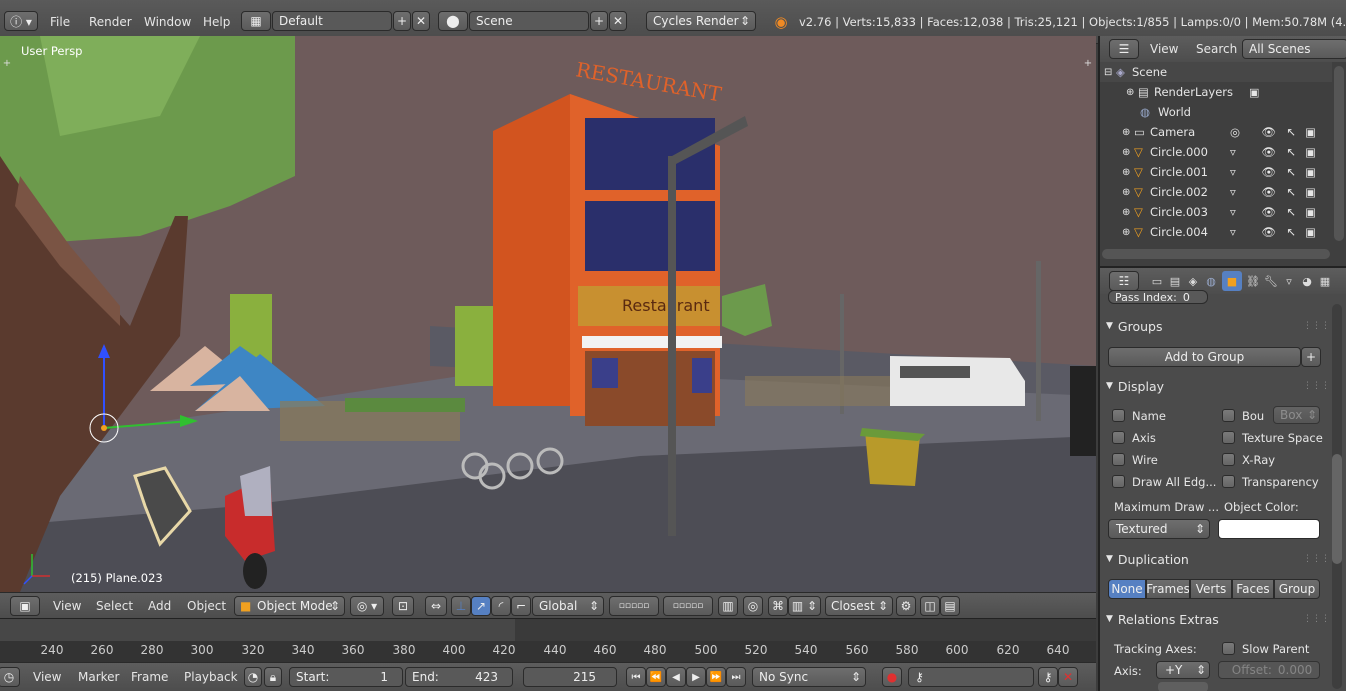  Describe the element at coordinates (461, 606) in the screenshot. I see `translate-manipulator-icon: ⊥` at that location.